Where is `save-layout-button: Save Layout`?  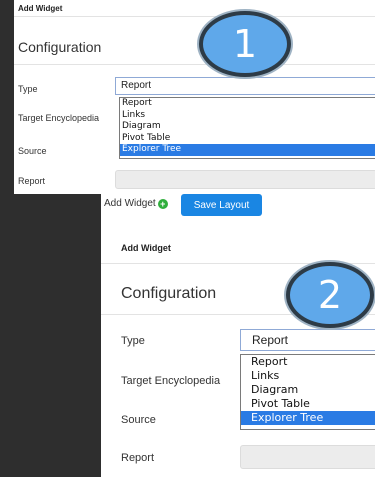
save-layout-button: Save Layout is located at coordinates (221, 205).